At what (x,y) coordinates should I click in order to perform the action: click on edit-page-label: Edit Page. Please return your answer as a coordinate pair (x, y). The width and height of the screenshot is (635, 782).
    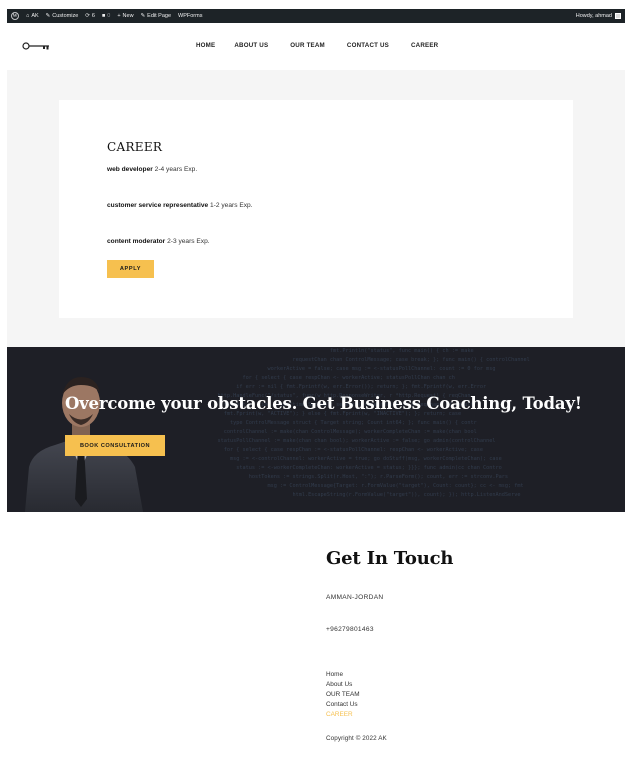
    Looking at the image, I should click on (159, 16).